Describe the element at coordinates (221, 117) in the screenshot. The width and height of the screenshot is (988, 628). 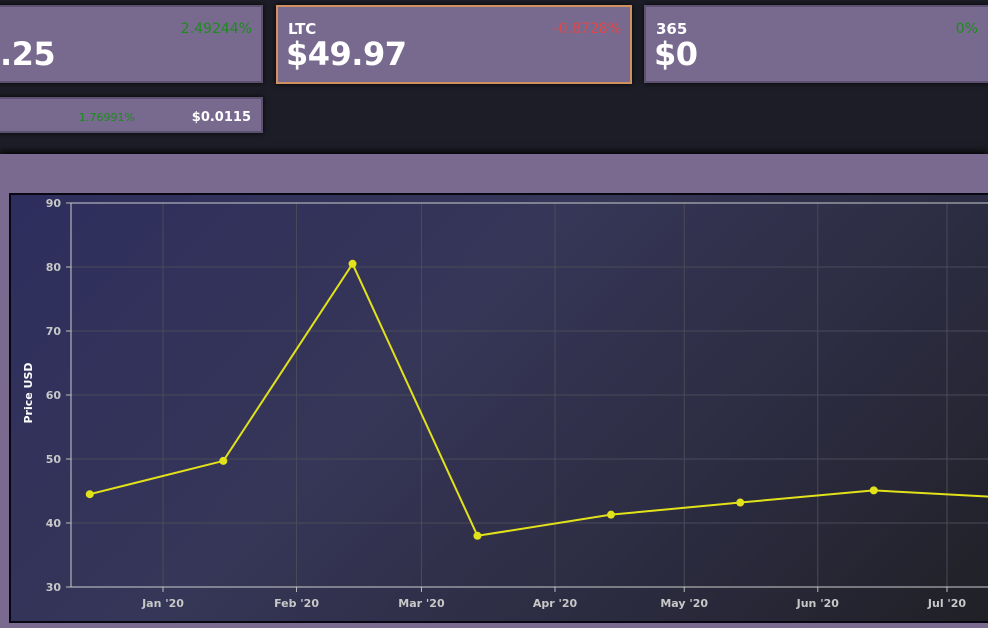
I see `mini-ticker-price: $0.0115` at that location.